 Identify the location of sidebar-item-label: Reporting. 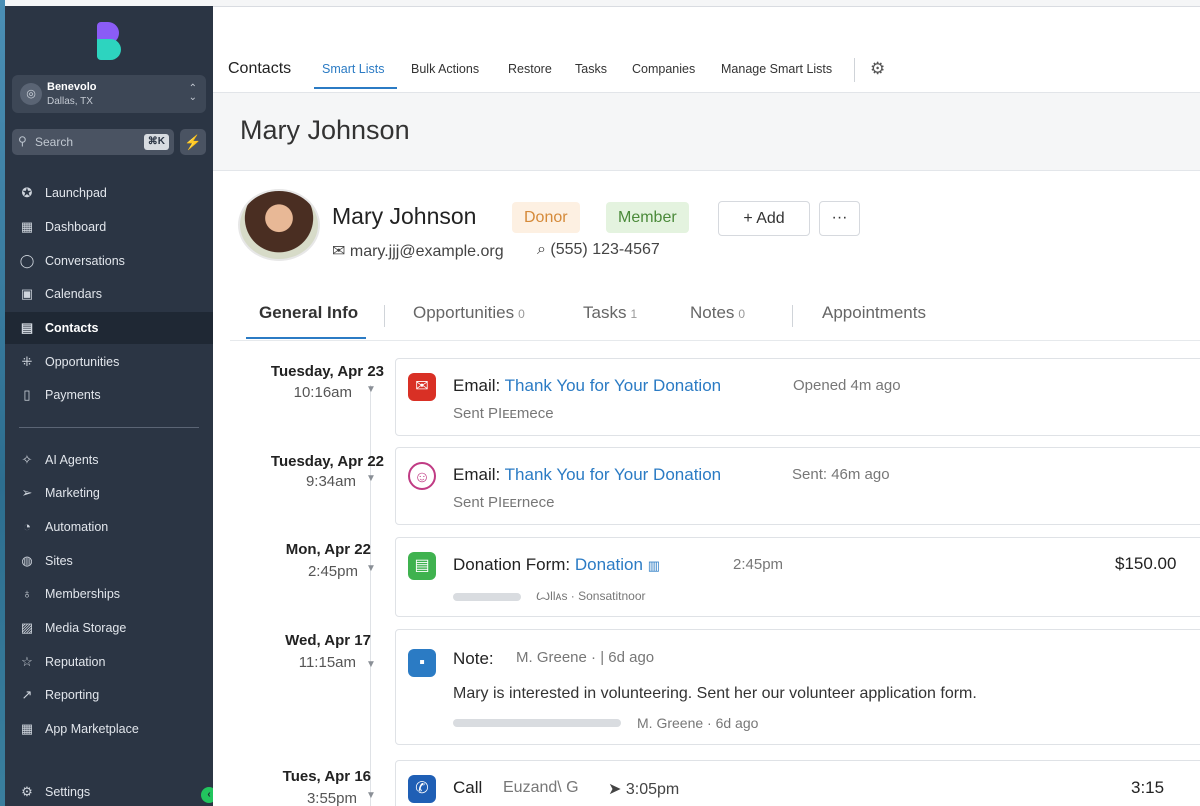
(72, 695).